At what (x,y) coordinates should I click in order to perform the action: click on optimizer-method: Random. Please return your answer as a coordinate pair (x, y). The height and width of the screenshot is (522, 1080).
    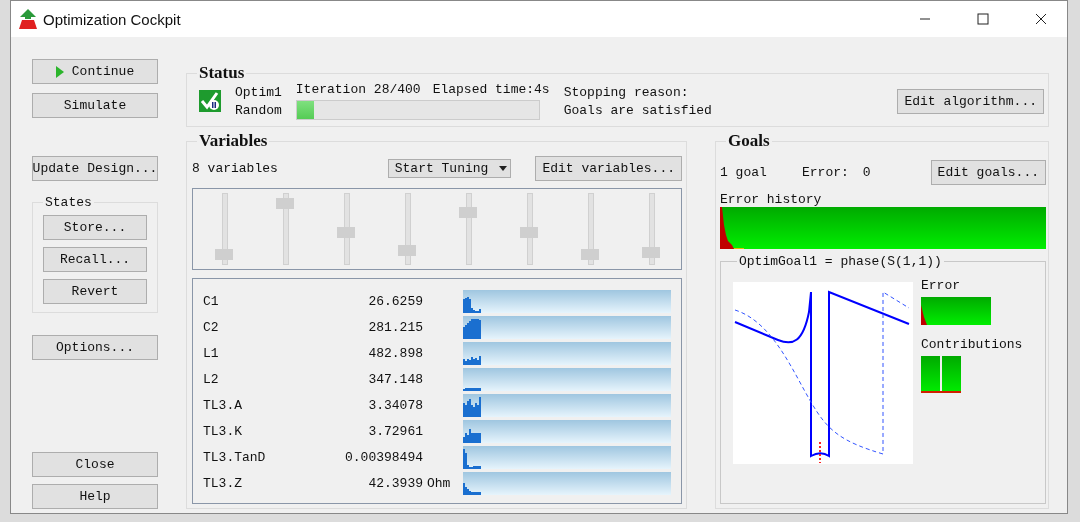
    Looking at the image, I should click on (258, 110).